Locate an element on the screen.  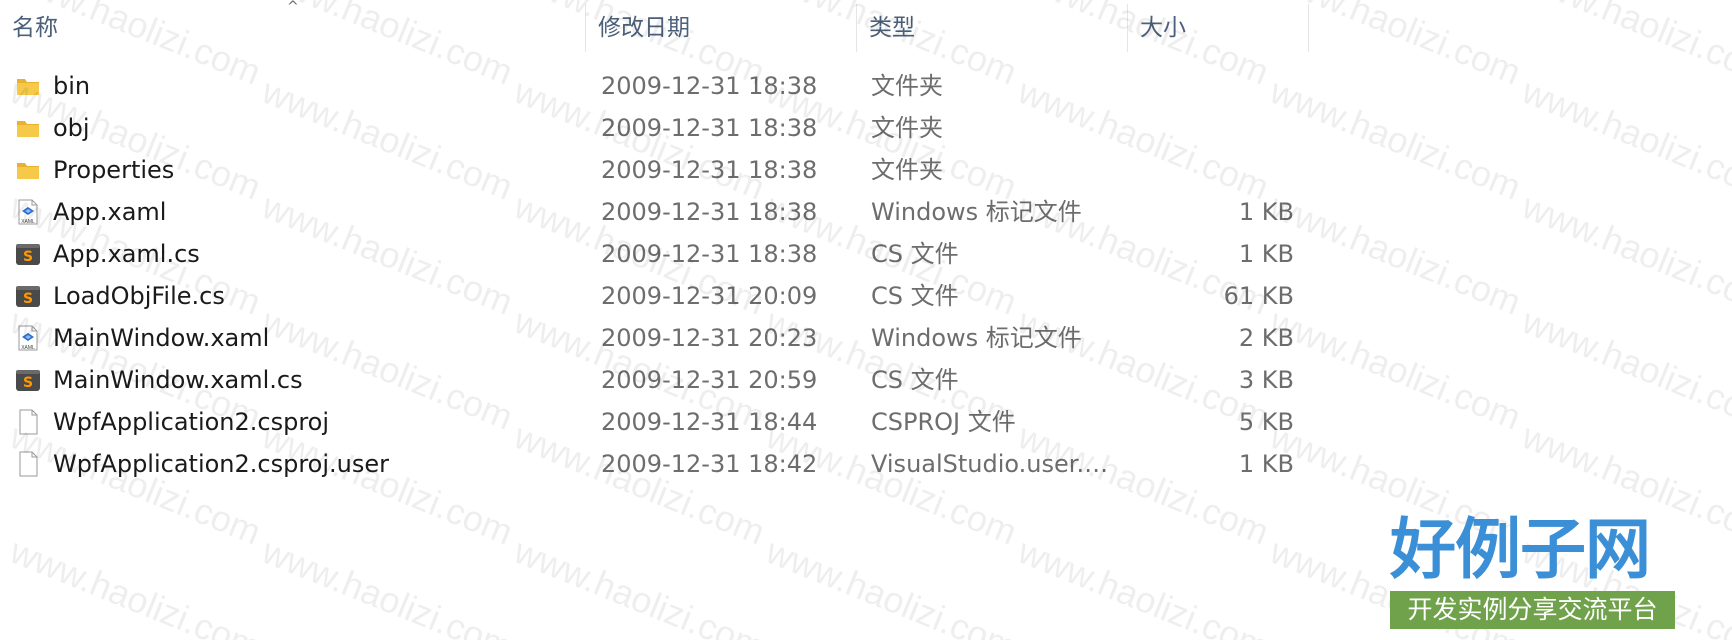
file-size: 5 KB is located at coordinates (1266, 422).